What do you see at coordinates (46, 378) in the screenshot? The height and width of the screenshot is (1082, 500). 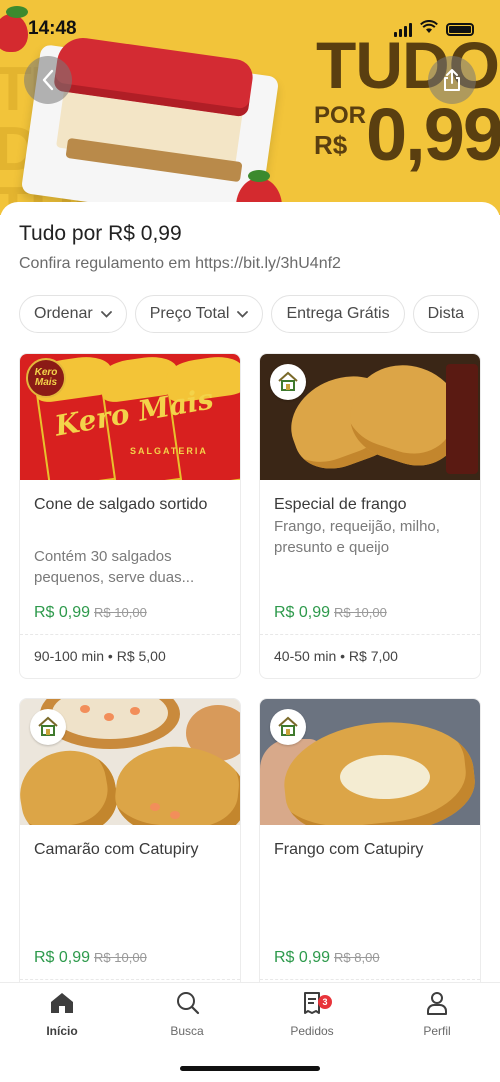 I see `kero-mais-logo: Kero Mais` at bounding box center [46, 378].